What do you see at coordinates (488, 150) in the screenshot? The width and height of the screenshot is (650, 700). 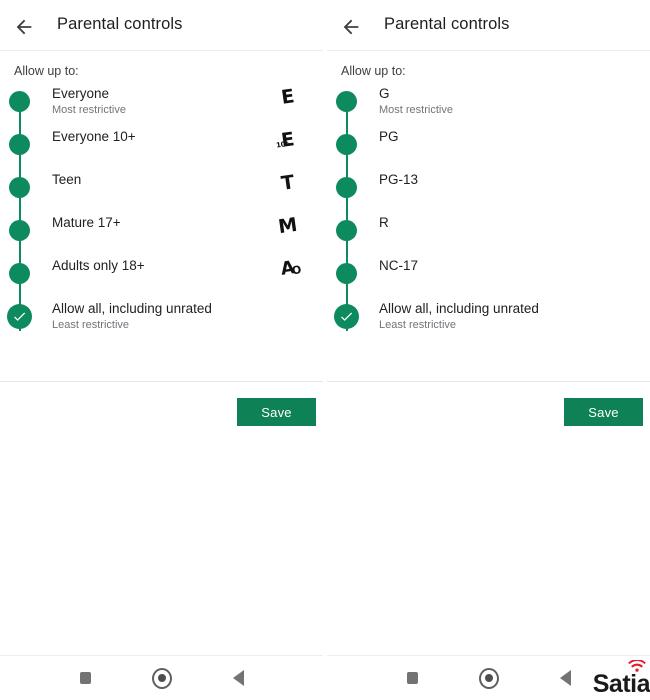 I see `list-item: PG` at bounding box center [488, 150].